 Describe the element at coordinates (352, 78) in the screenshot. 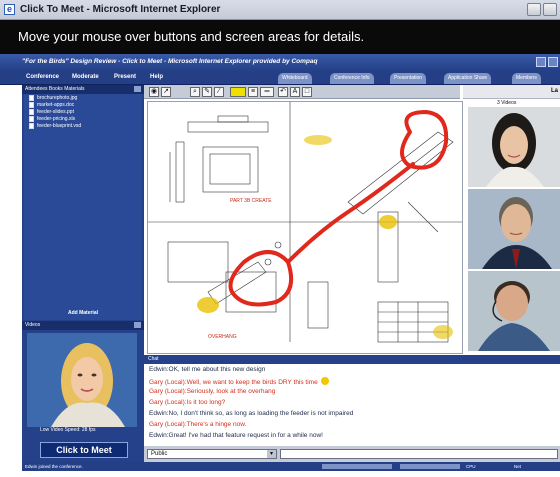

I see `tab-conference-info: Conference Info` at that location.